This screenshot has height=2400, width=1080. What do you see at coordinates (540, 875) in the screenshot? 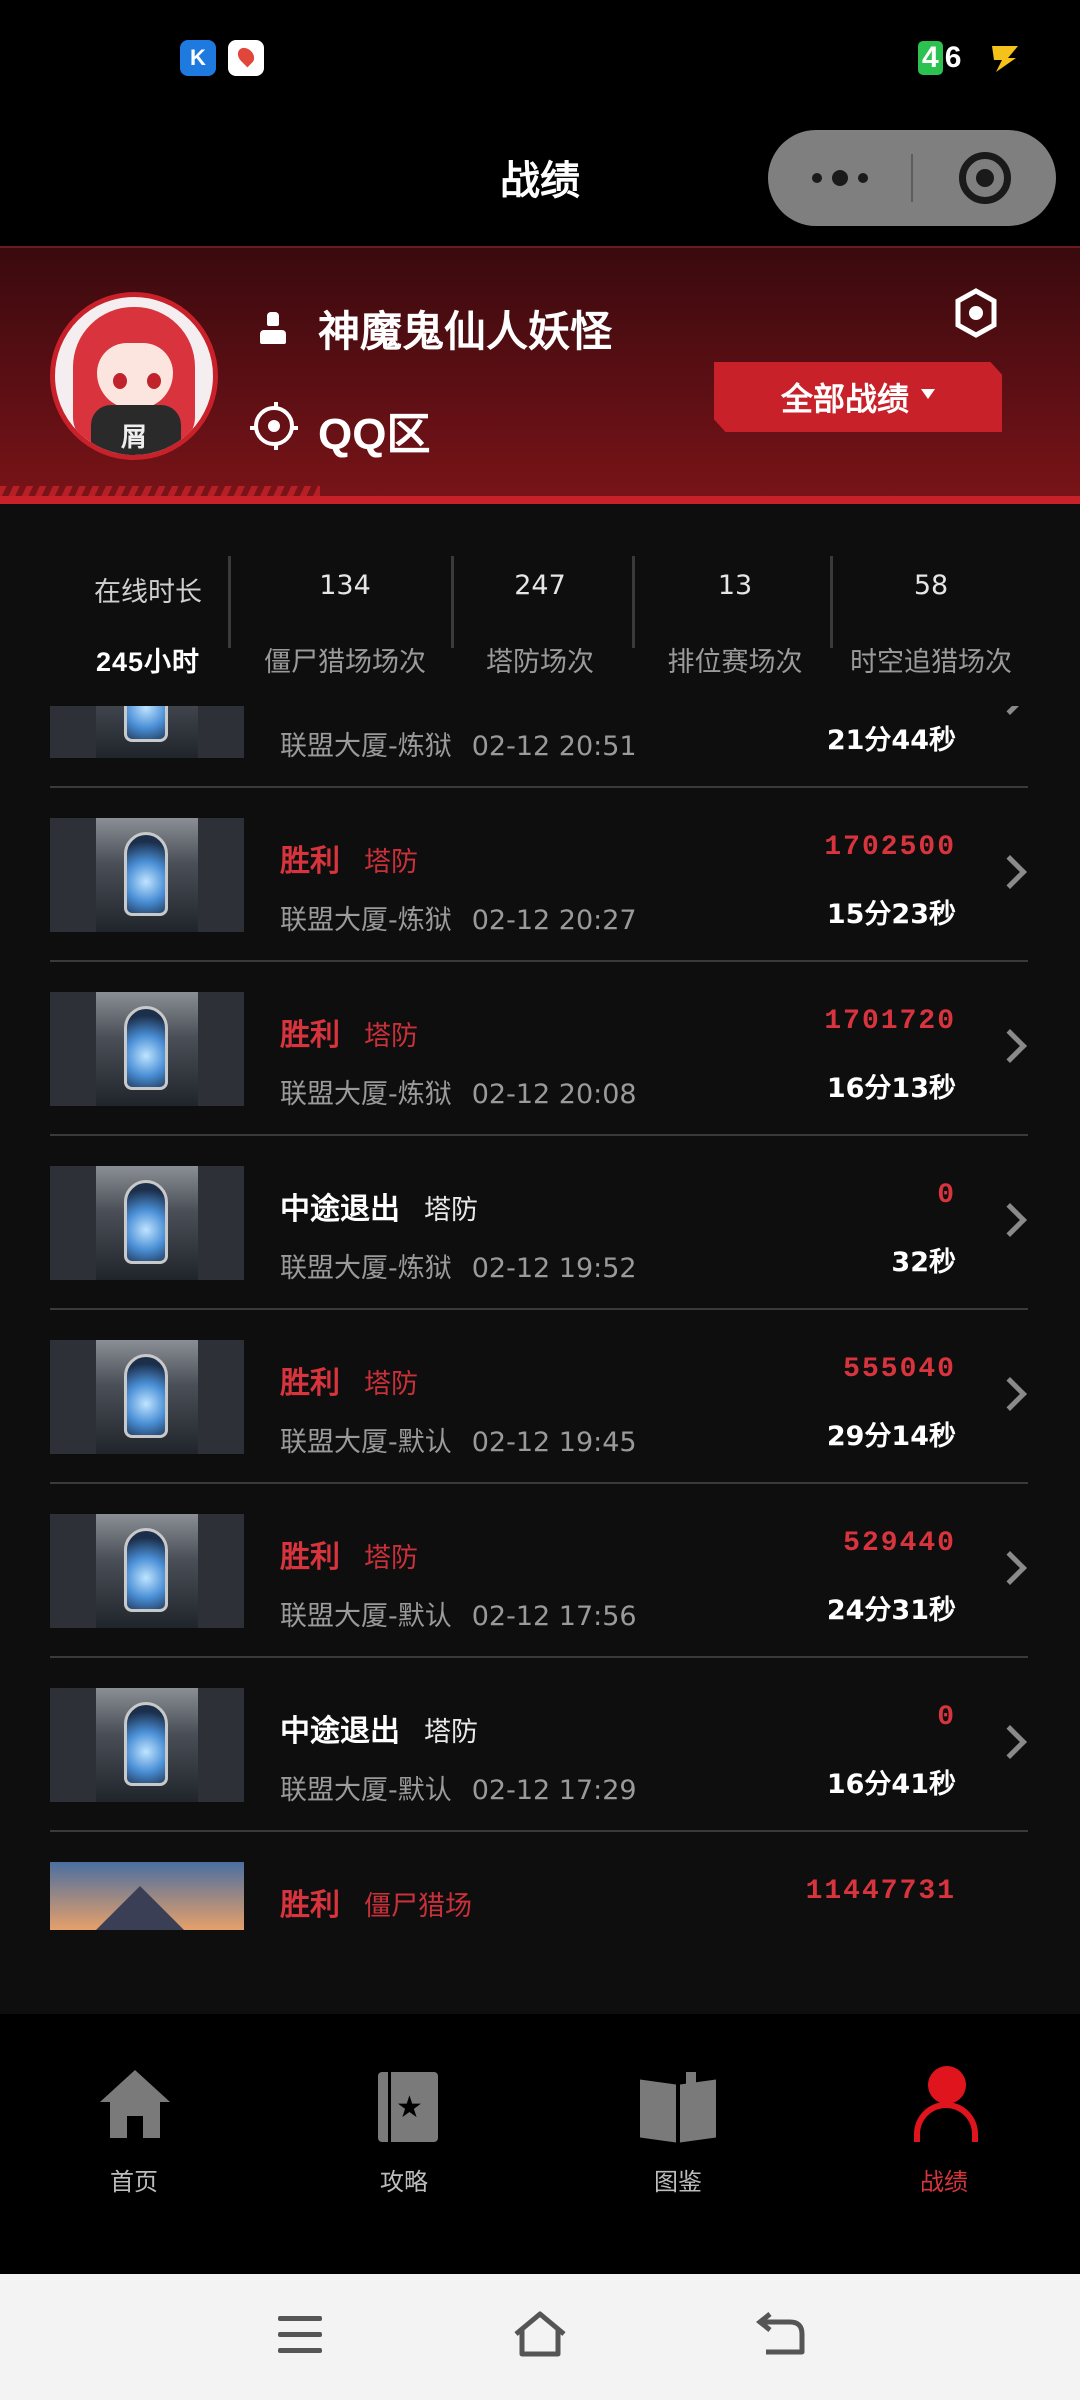
I see `record-row: 胜利 塔防 联盟大厦-炼狱 02-12 20:27 1702500 15分23秒` at bounding box center [540, 875].